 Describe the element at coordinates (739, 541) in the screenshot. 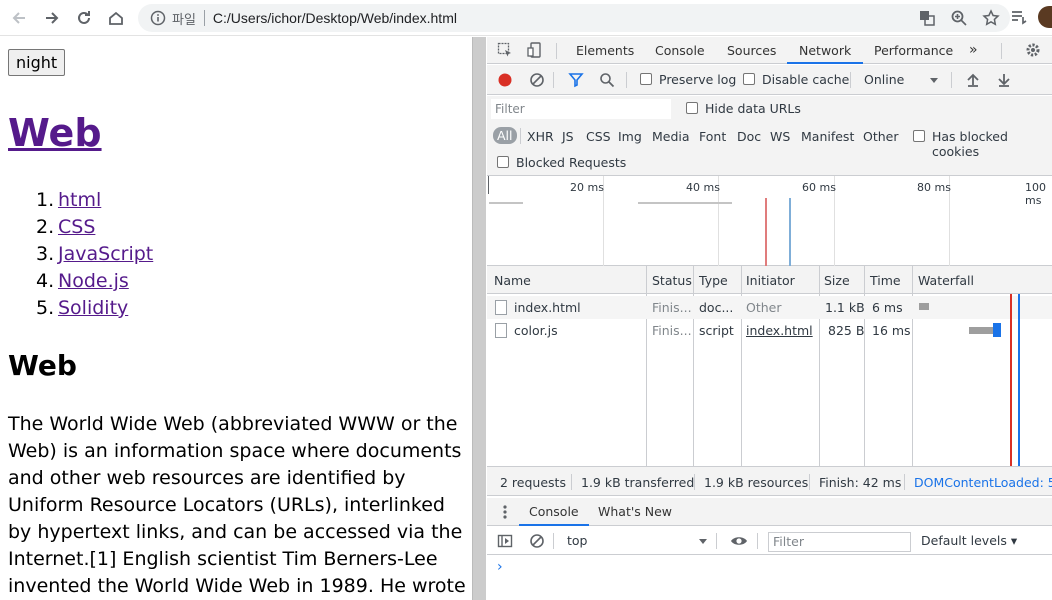

I see `live-expression-eye-icon` at that location.